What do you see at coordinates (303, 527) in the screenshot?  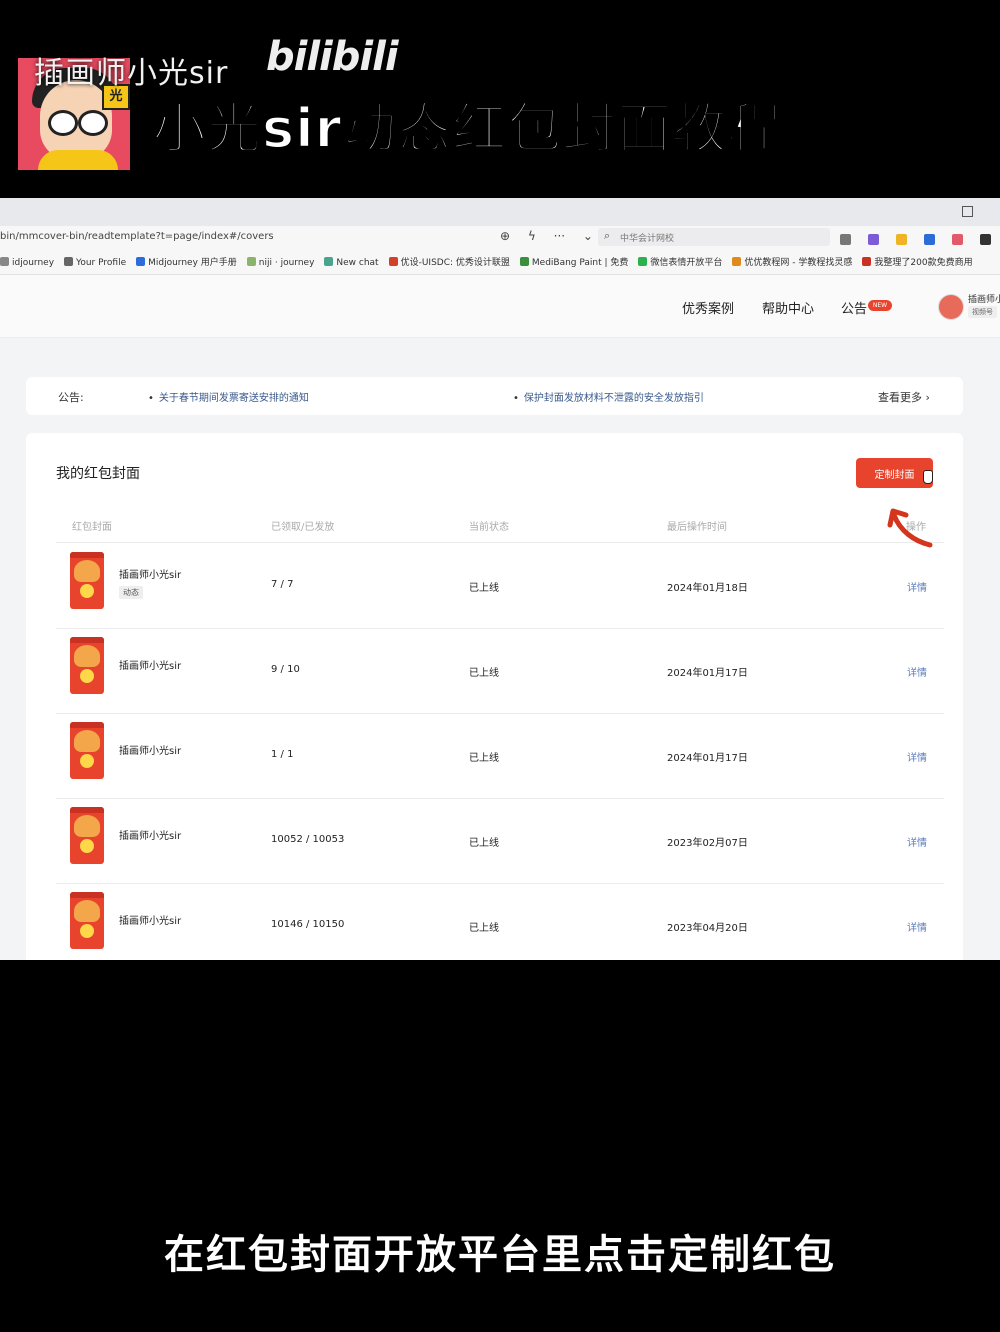 I see `column-header: 已领取/已发放` at bounding box center [303, 527].